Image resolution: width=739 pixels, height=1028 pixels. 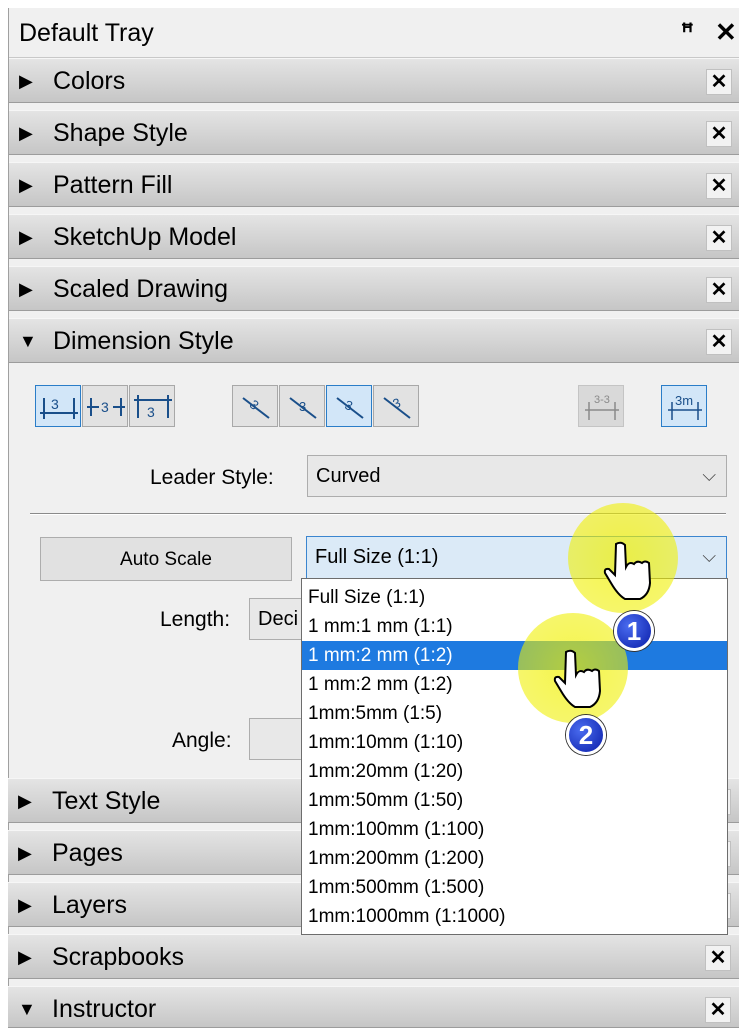 I want to click on scale-option: 1mm:5mm (1:5), so click(x=514, y=713).